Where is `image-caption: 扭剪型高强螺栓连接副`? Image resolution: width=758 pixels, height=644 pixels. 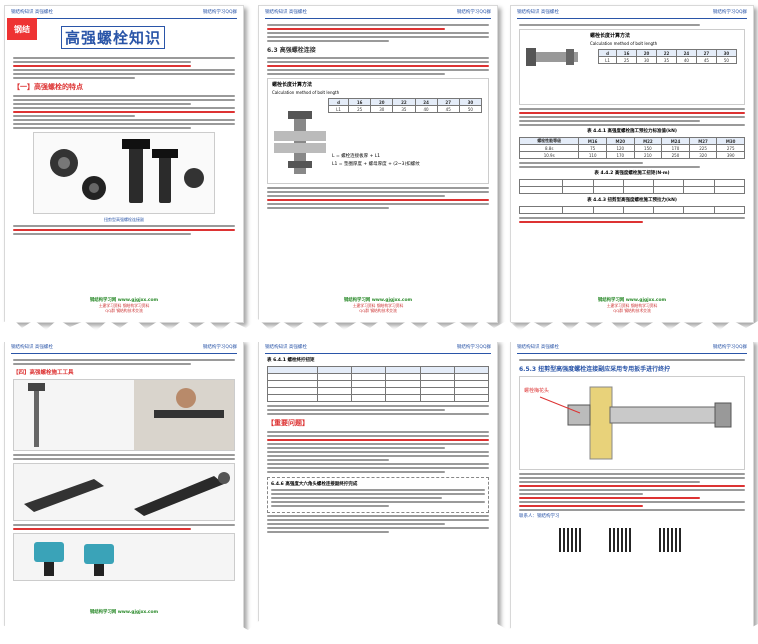
image-caption: 扭剪型高强螺栓连接副 is located at coordinates (124, 219).